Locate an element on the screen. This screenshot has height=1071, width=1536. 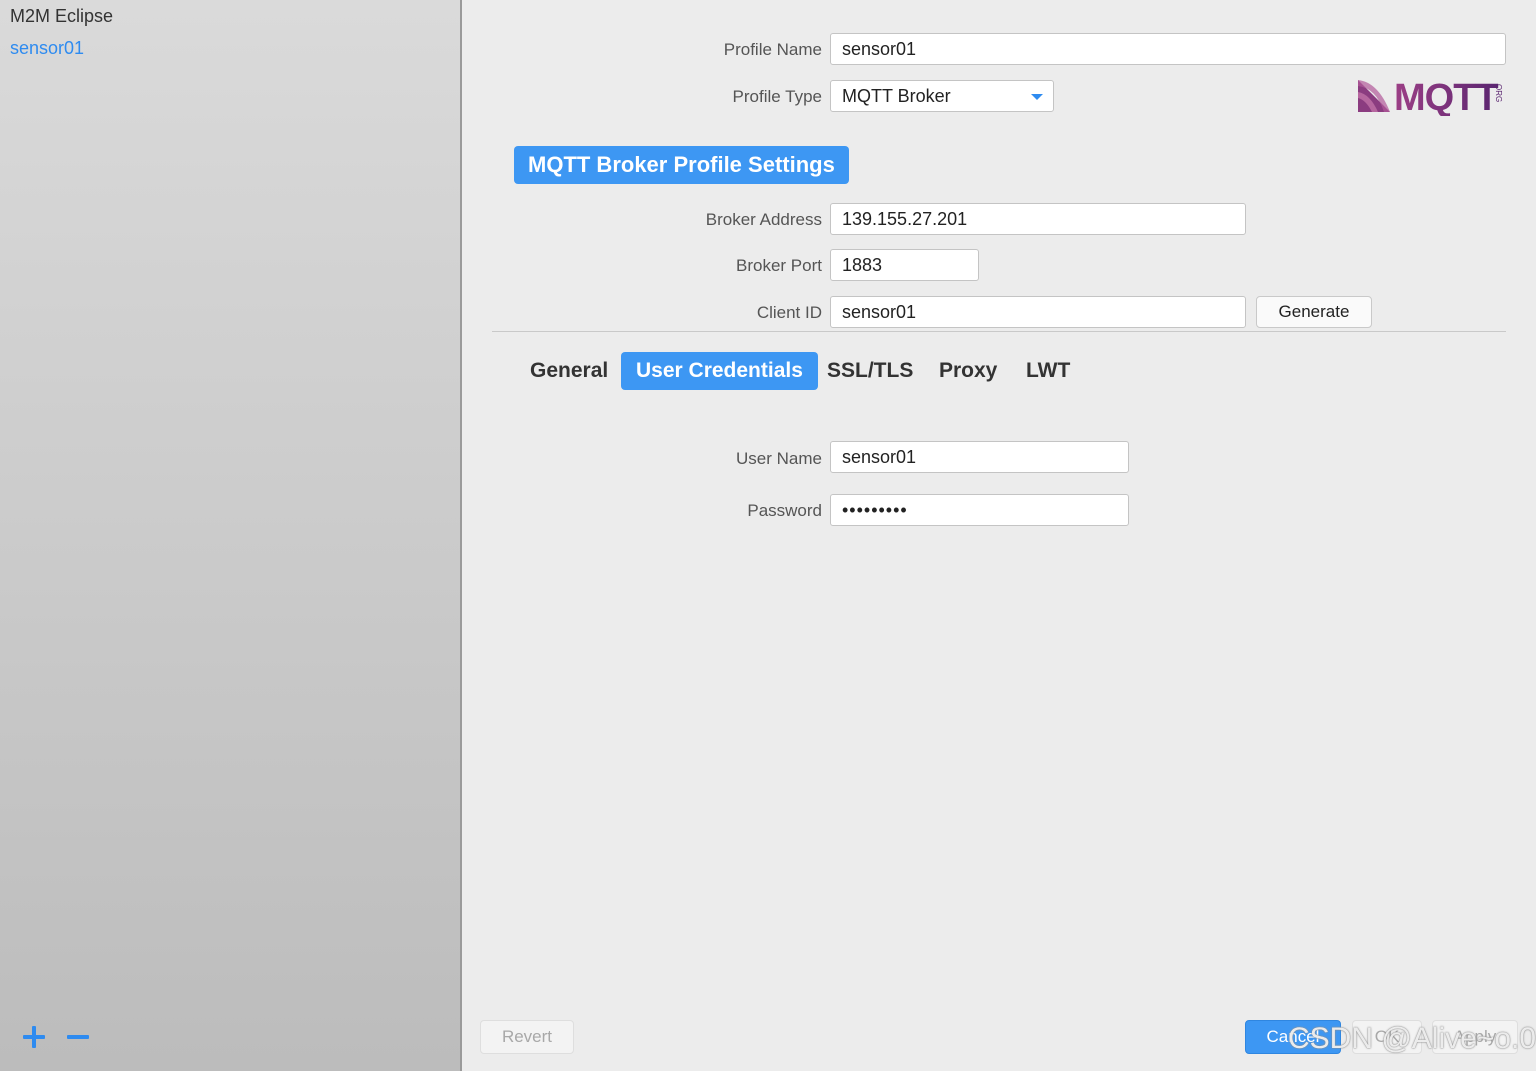
mqtt-logo: MQTT ORG is located at coordinates (1430, 96).